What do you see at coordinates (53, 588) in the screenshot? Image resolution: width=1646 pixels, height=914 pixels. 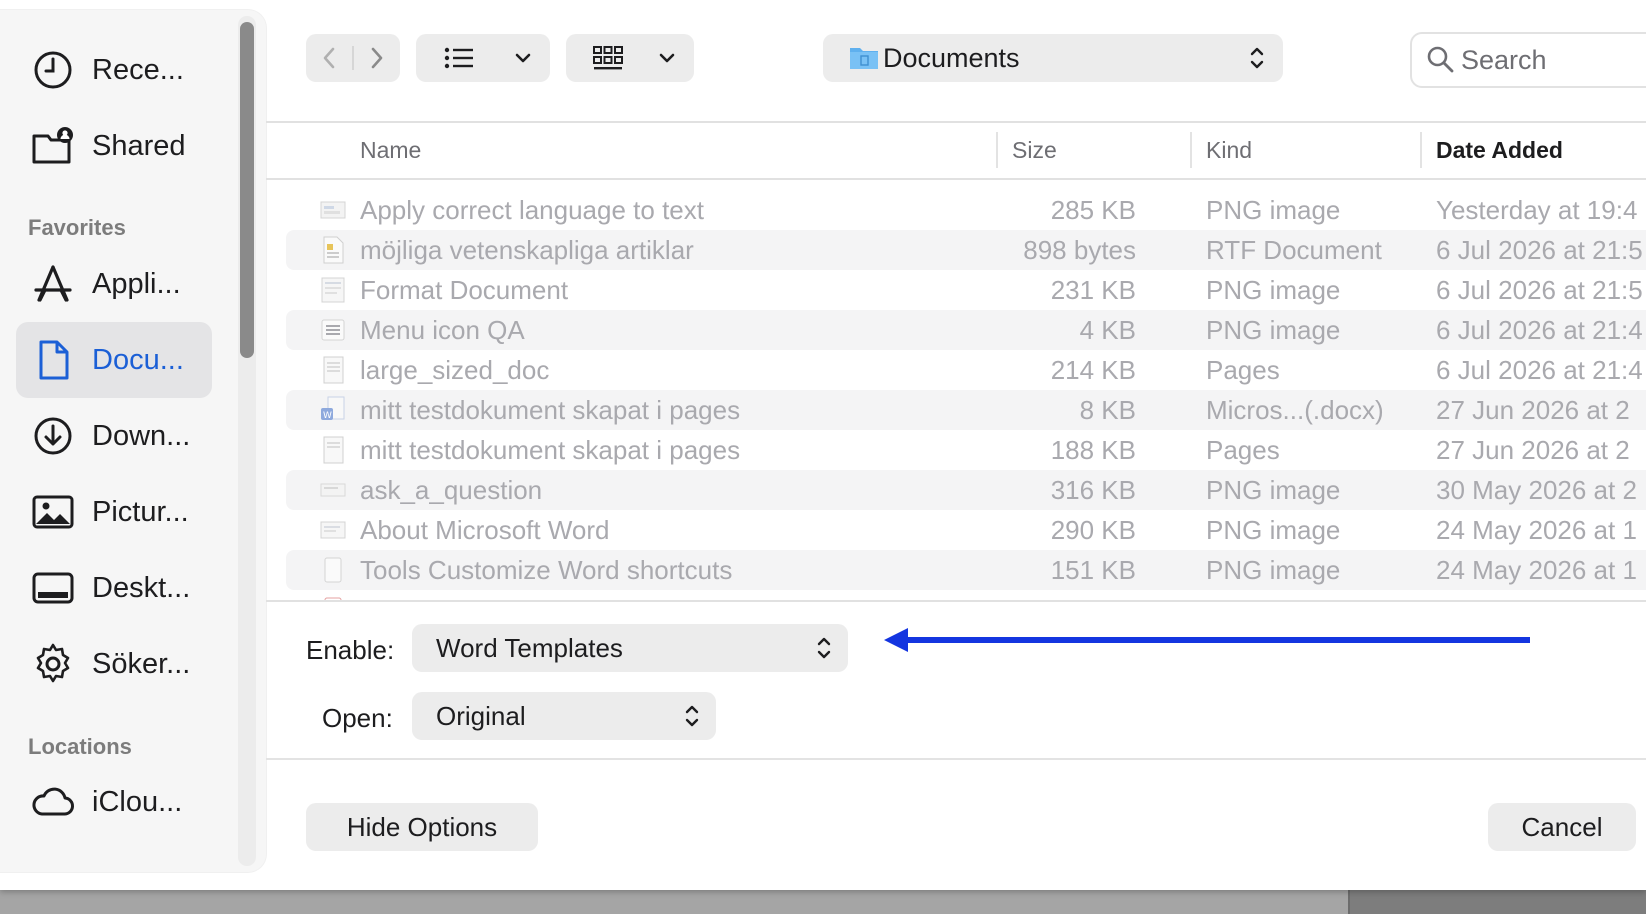 I see `desktop-icon` at bounding box center [53, 588].